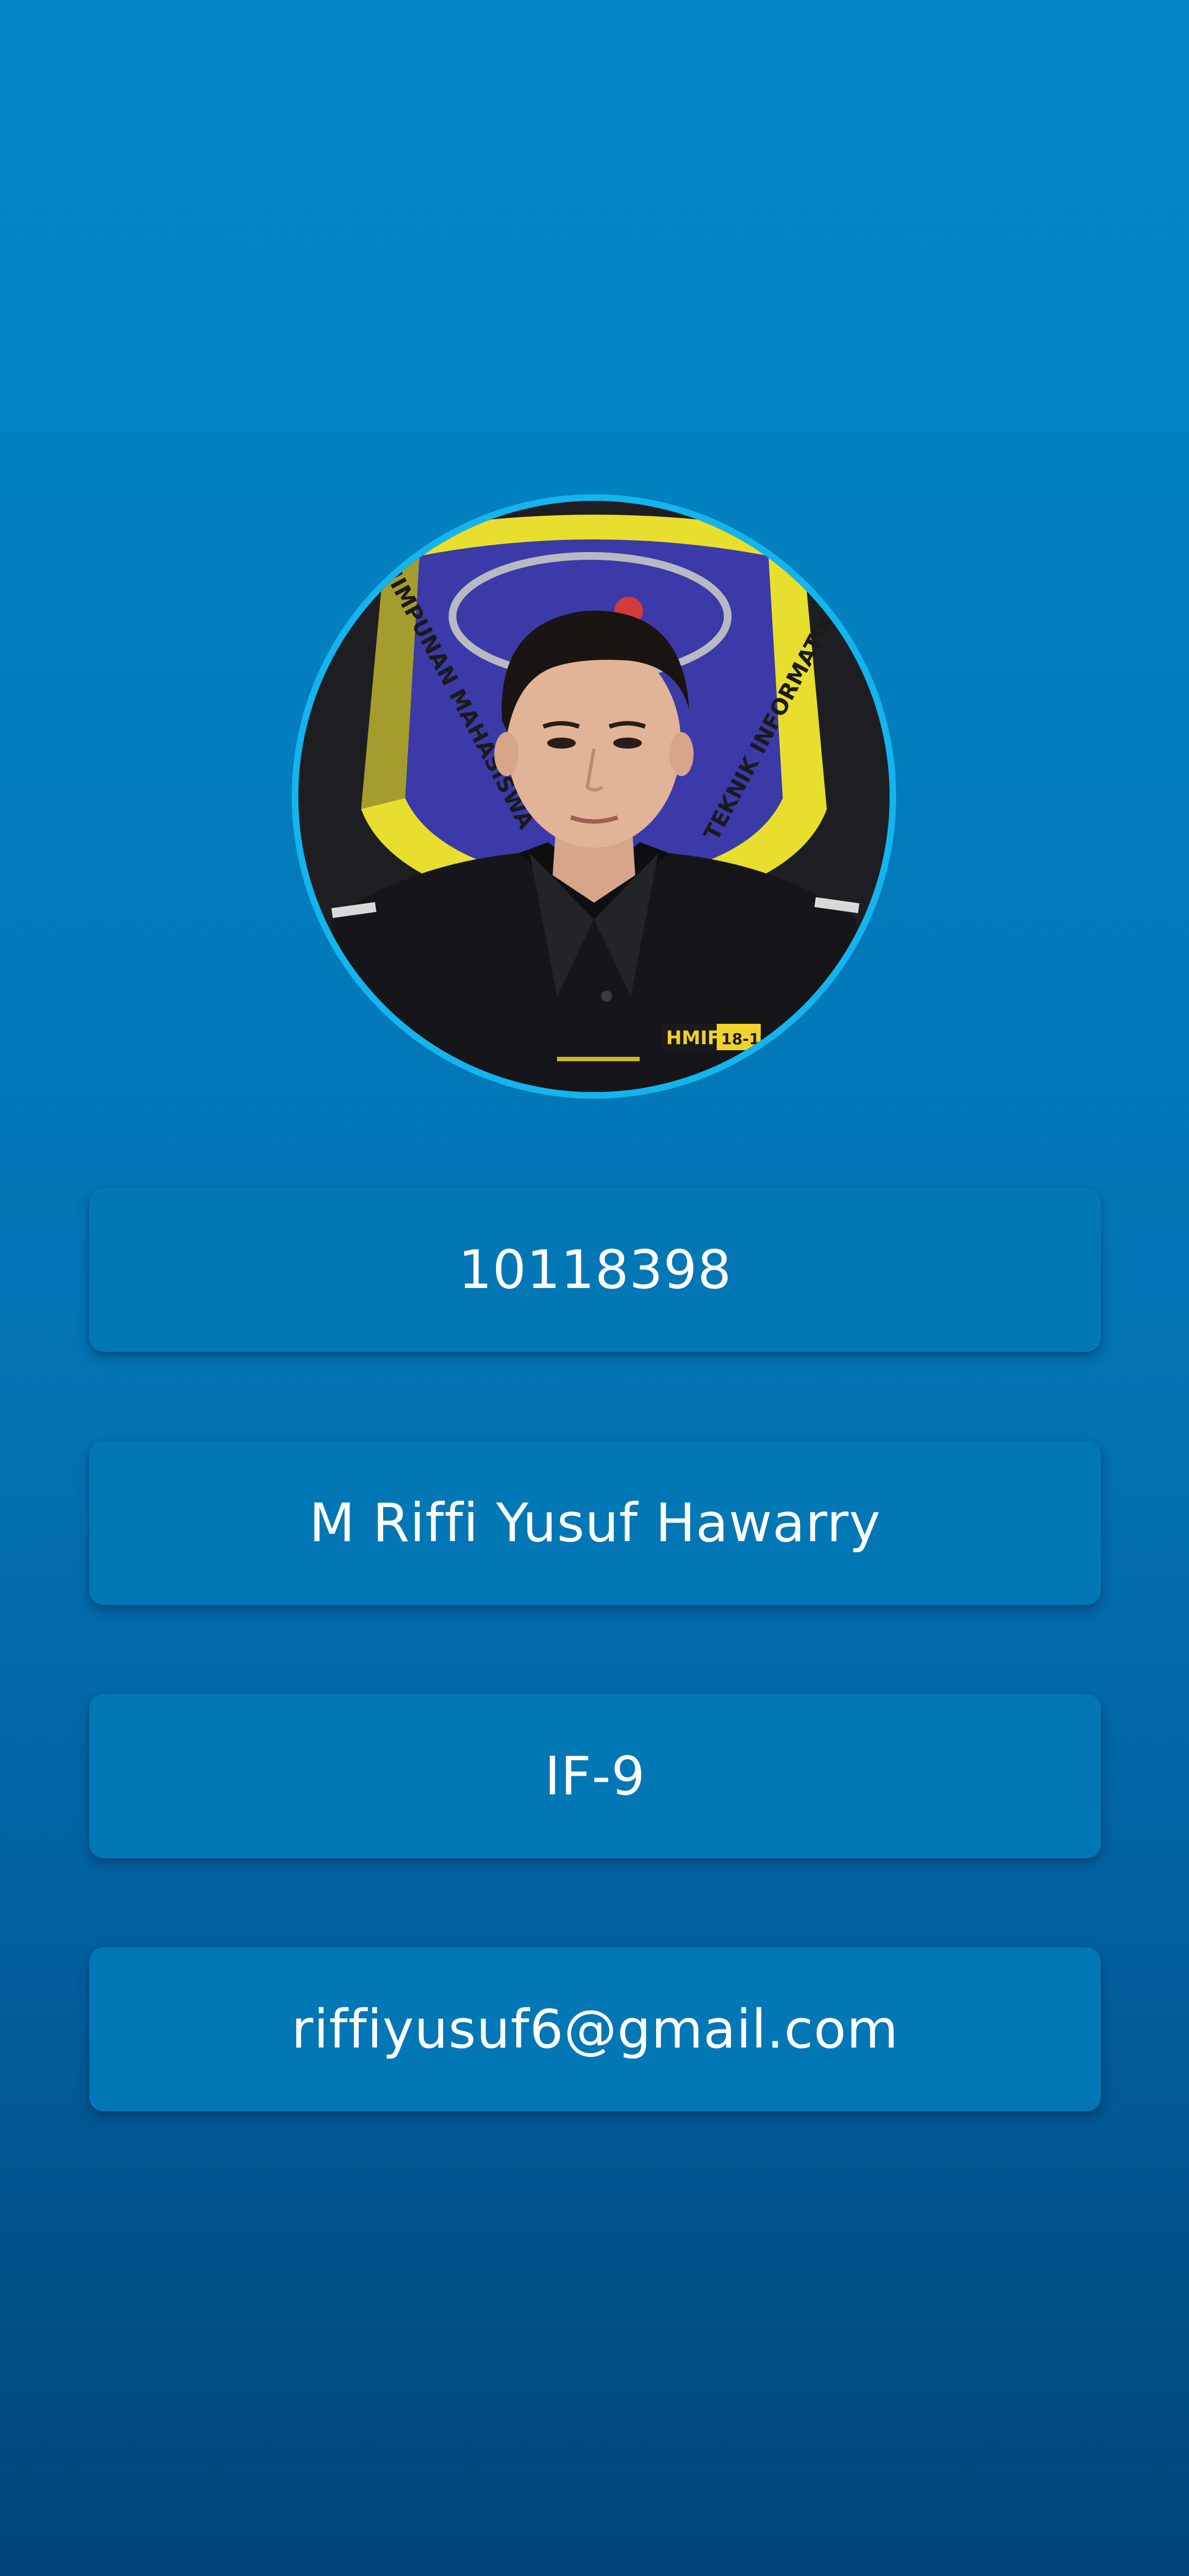 Image resolution: width=1189 pixels, height=2576 pixels. I want to click on class-text: IF-9, so click(595, 1776).